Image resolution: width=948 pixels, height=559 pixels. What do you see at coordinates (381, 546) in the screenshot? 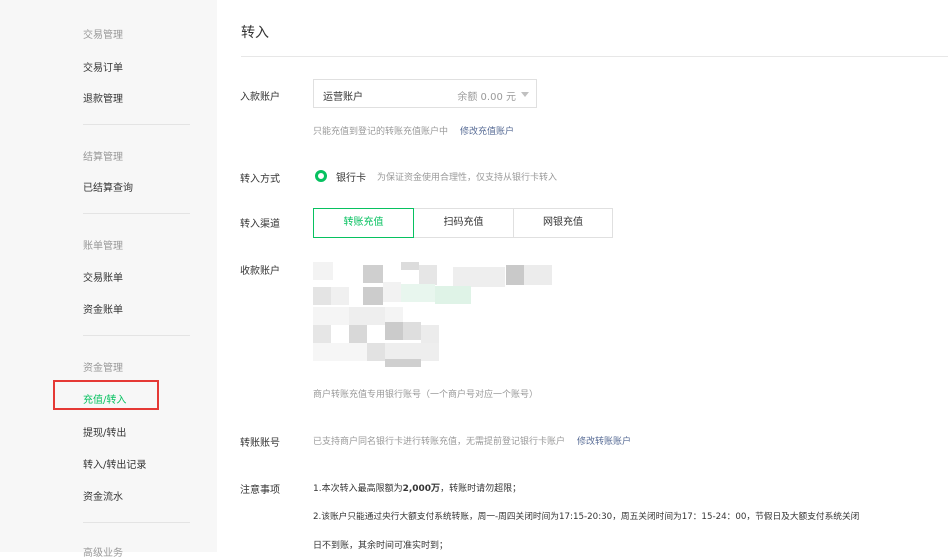
I see `notice-line-3: 日不到账，其余时间可准实时到；` at bounding box center [381, 546].